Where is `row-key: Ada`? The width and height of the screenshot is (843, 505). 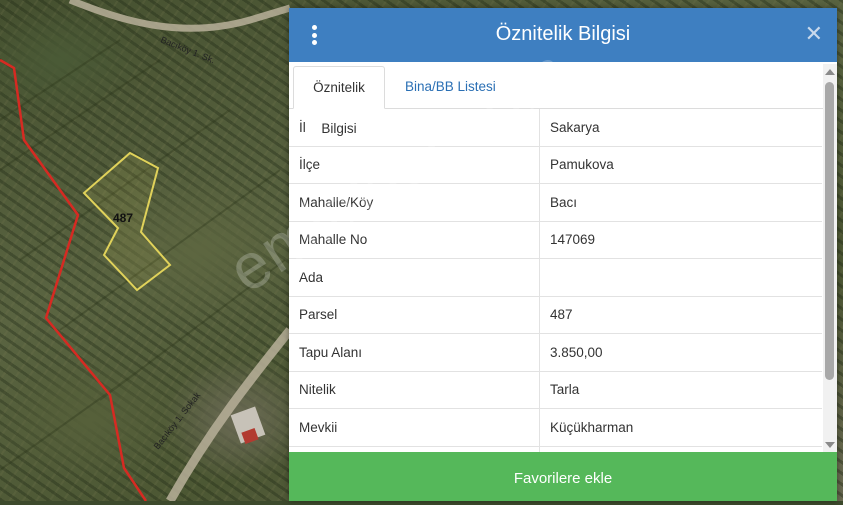
row-key: Ada is located at coordinates (414, 277).